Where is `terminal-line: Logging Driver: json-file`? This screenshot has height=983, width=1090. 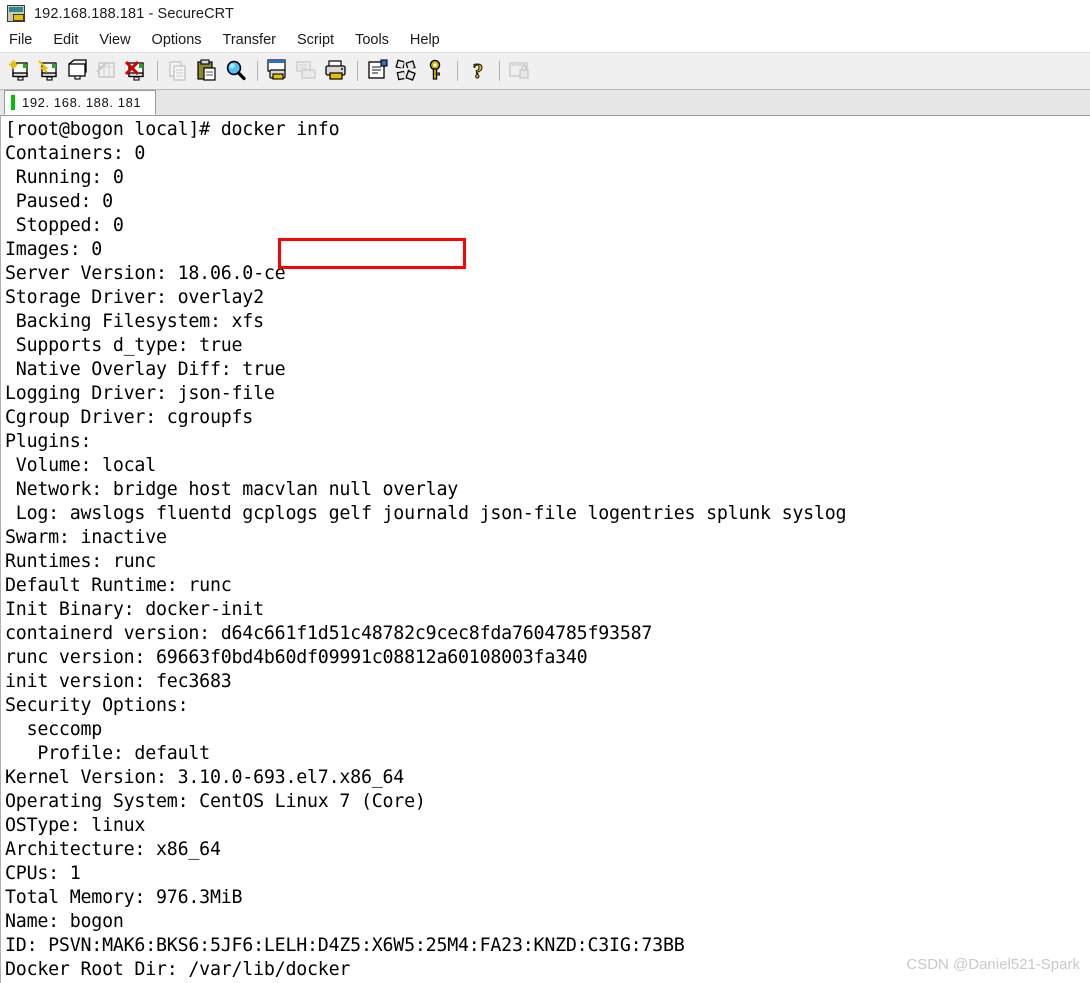
terminal-line: Logging Driver: json-file is located at coordinates (140, 393).